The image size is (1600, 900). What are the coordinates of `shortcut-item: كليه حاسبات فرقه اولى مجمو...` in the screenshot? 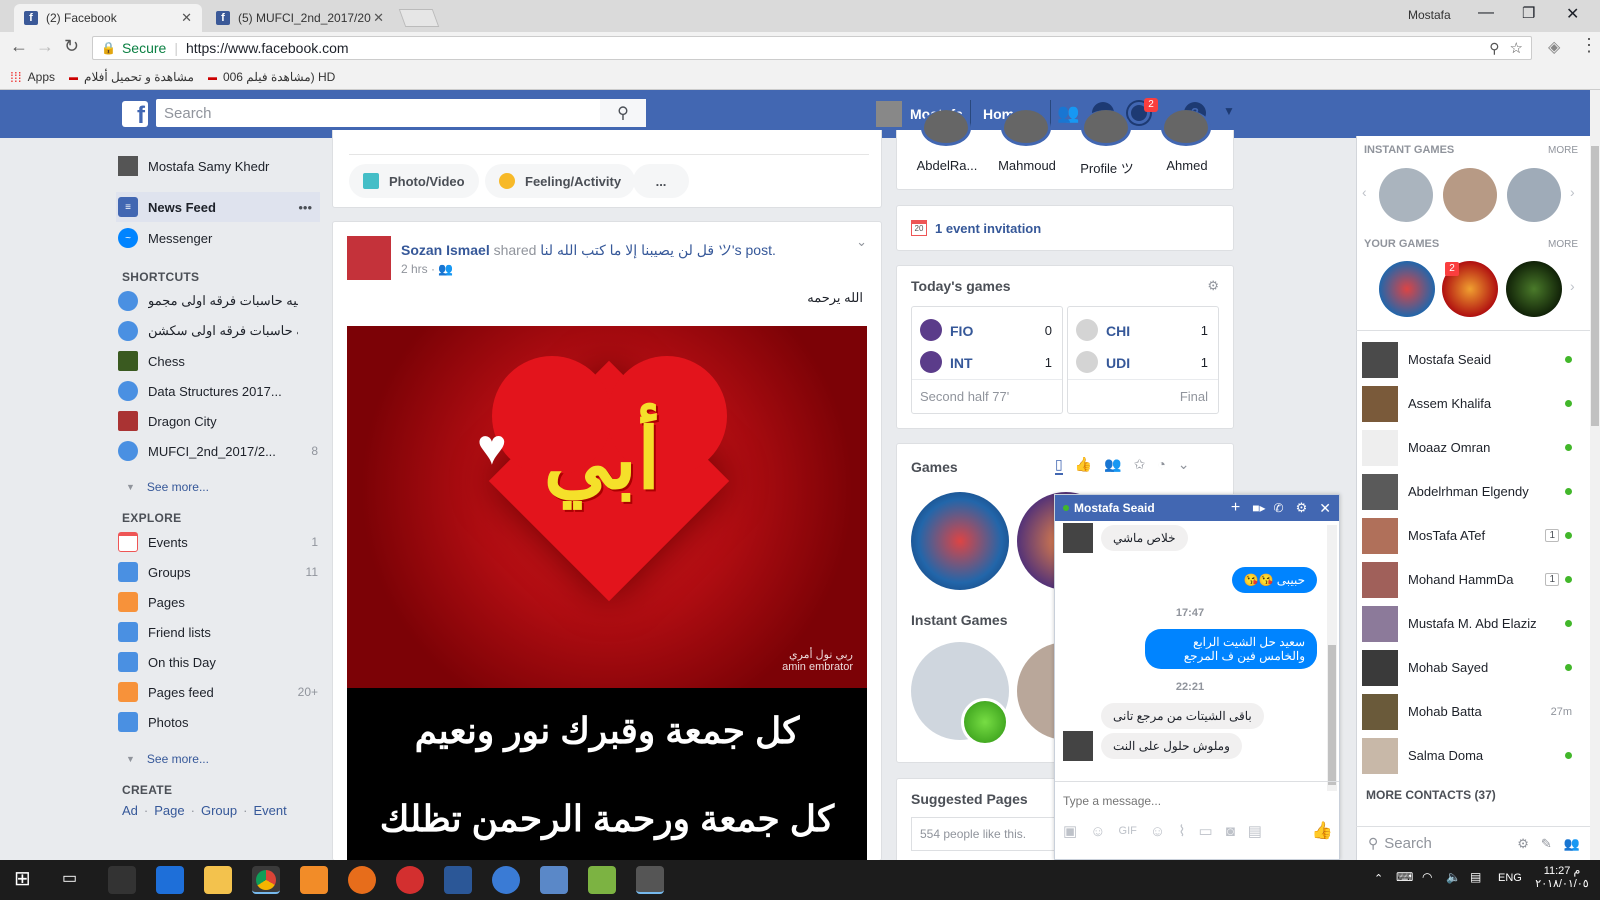 It's located at (218, 301).